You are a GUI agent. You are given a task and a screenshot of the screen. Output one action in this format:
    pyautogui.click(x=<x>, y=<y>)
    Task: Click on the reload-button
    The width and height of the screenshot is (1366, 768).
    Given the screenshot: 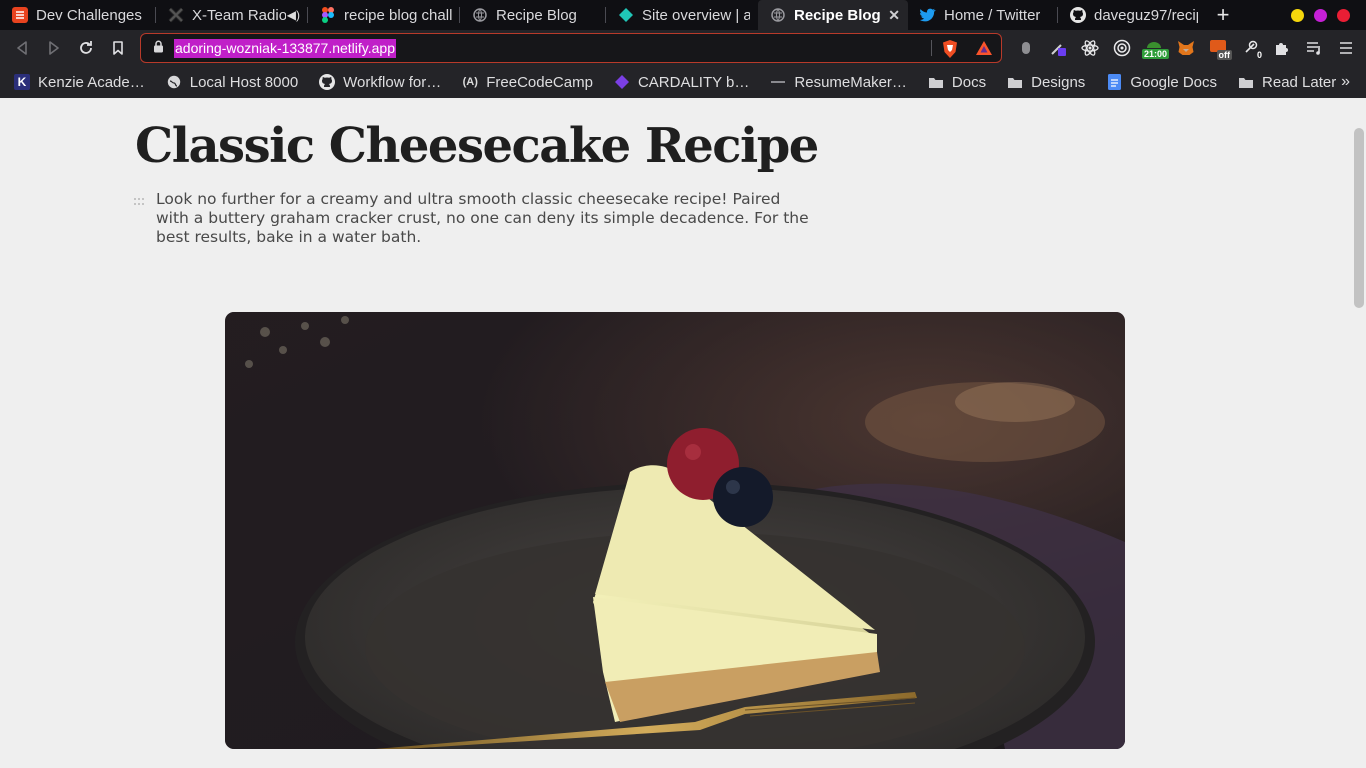 What is the action you would take?
    pyautogui.click(x=86, y=48)
    